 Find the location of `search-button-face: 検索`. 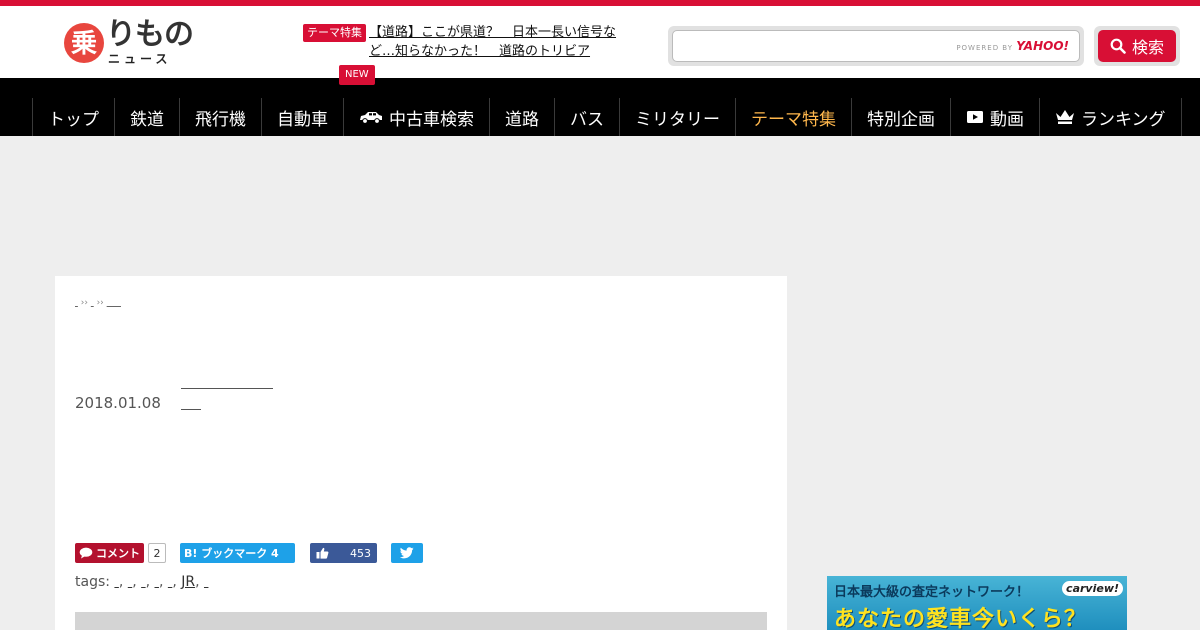

search-button-face: 検索 is located at coordinates (1137, 46).